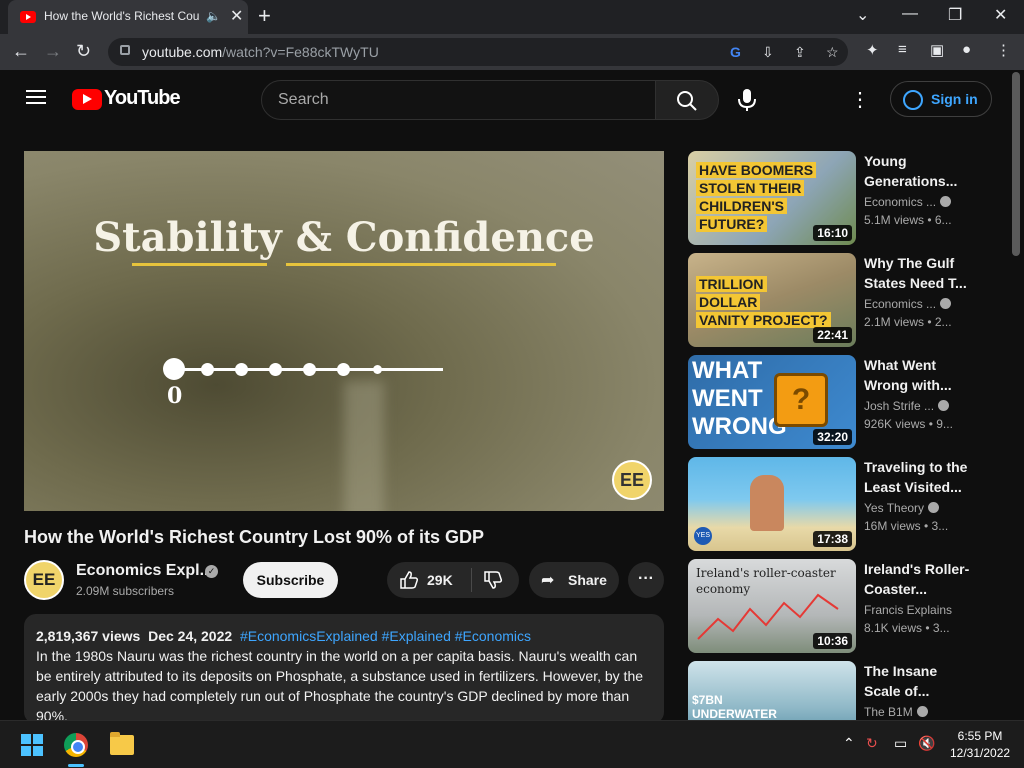 Image resolution: width=1024 pixels, height=768 pixels. Describe the element at coordinates (260, 52) in the screenshot. I see `url-text: youtube.com/watch?v=Fe88ckTWyTU` at that location.